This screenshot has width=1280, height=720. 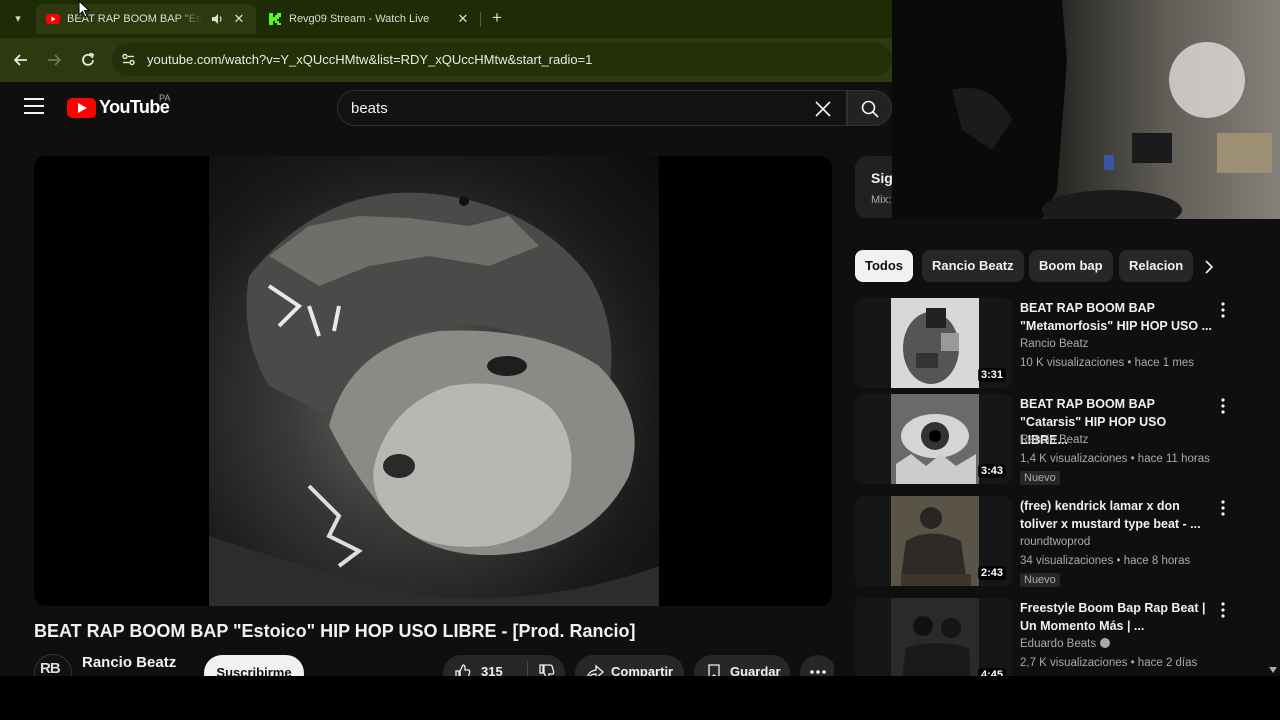 I want to click on rec-channel-name: Eduardo Beats, so click(x=1058, y=644).